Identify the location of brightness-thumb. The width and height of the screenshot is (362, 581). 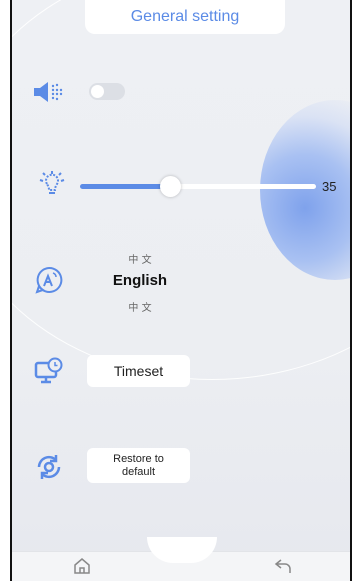
(170, 186).